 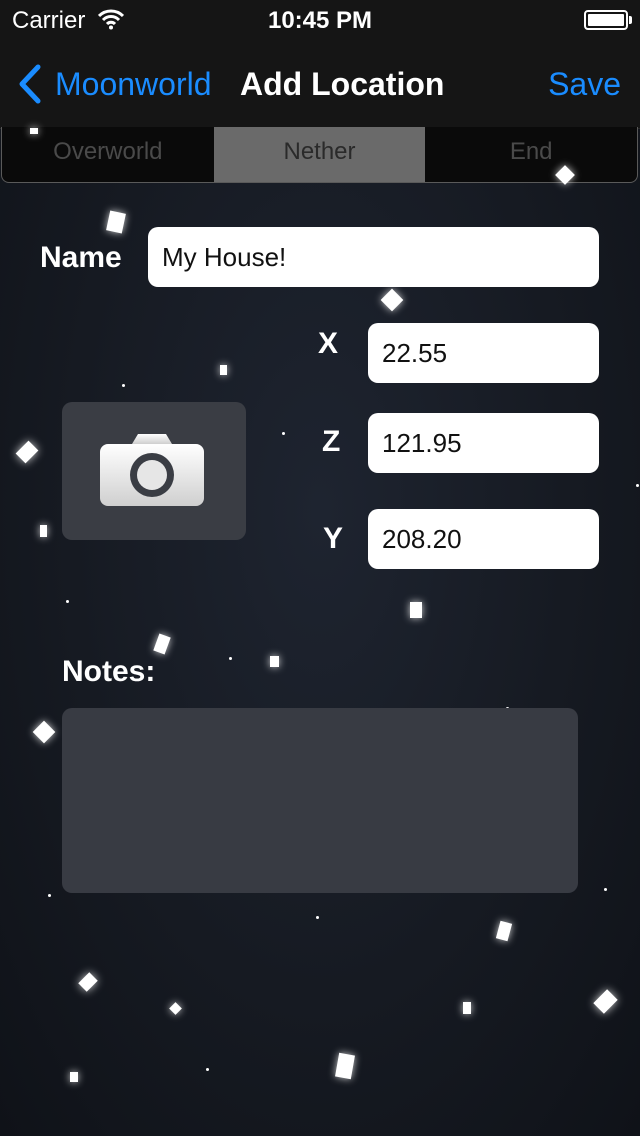 I want to click on notes-label: Notes:, so click(x=109, y=671).